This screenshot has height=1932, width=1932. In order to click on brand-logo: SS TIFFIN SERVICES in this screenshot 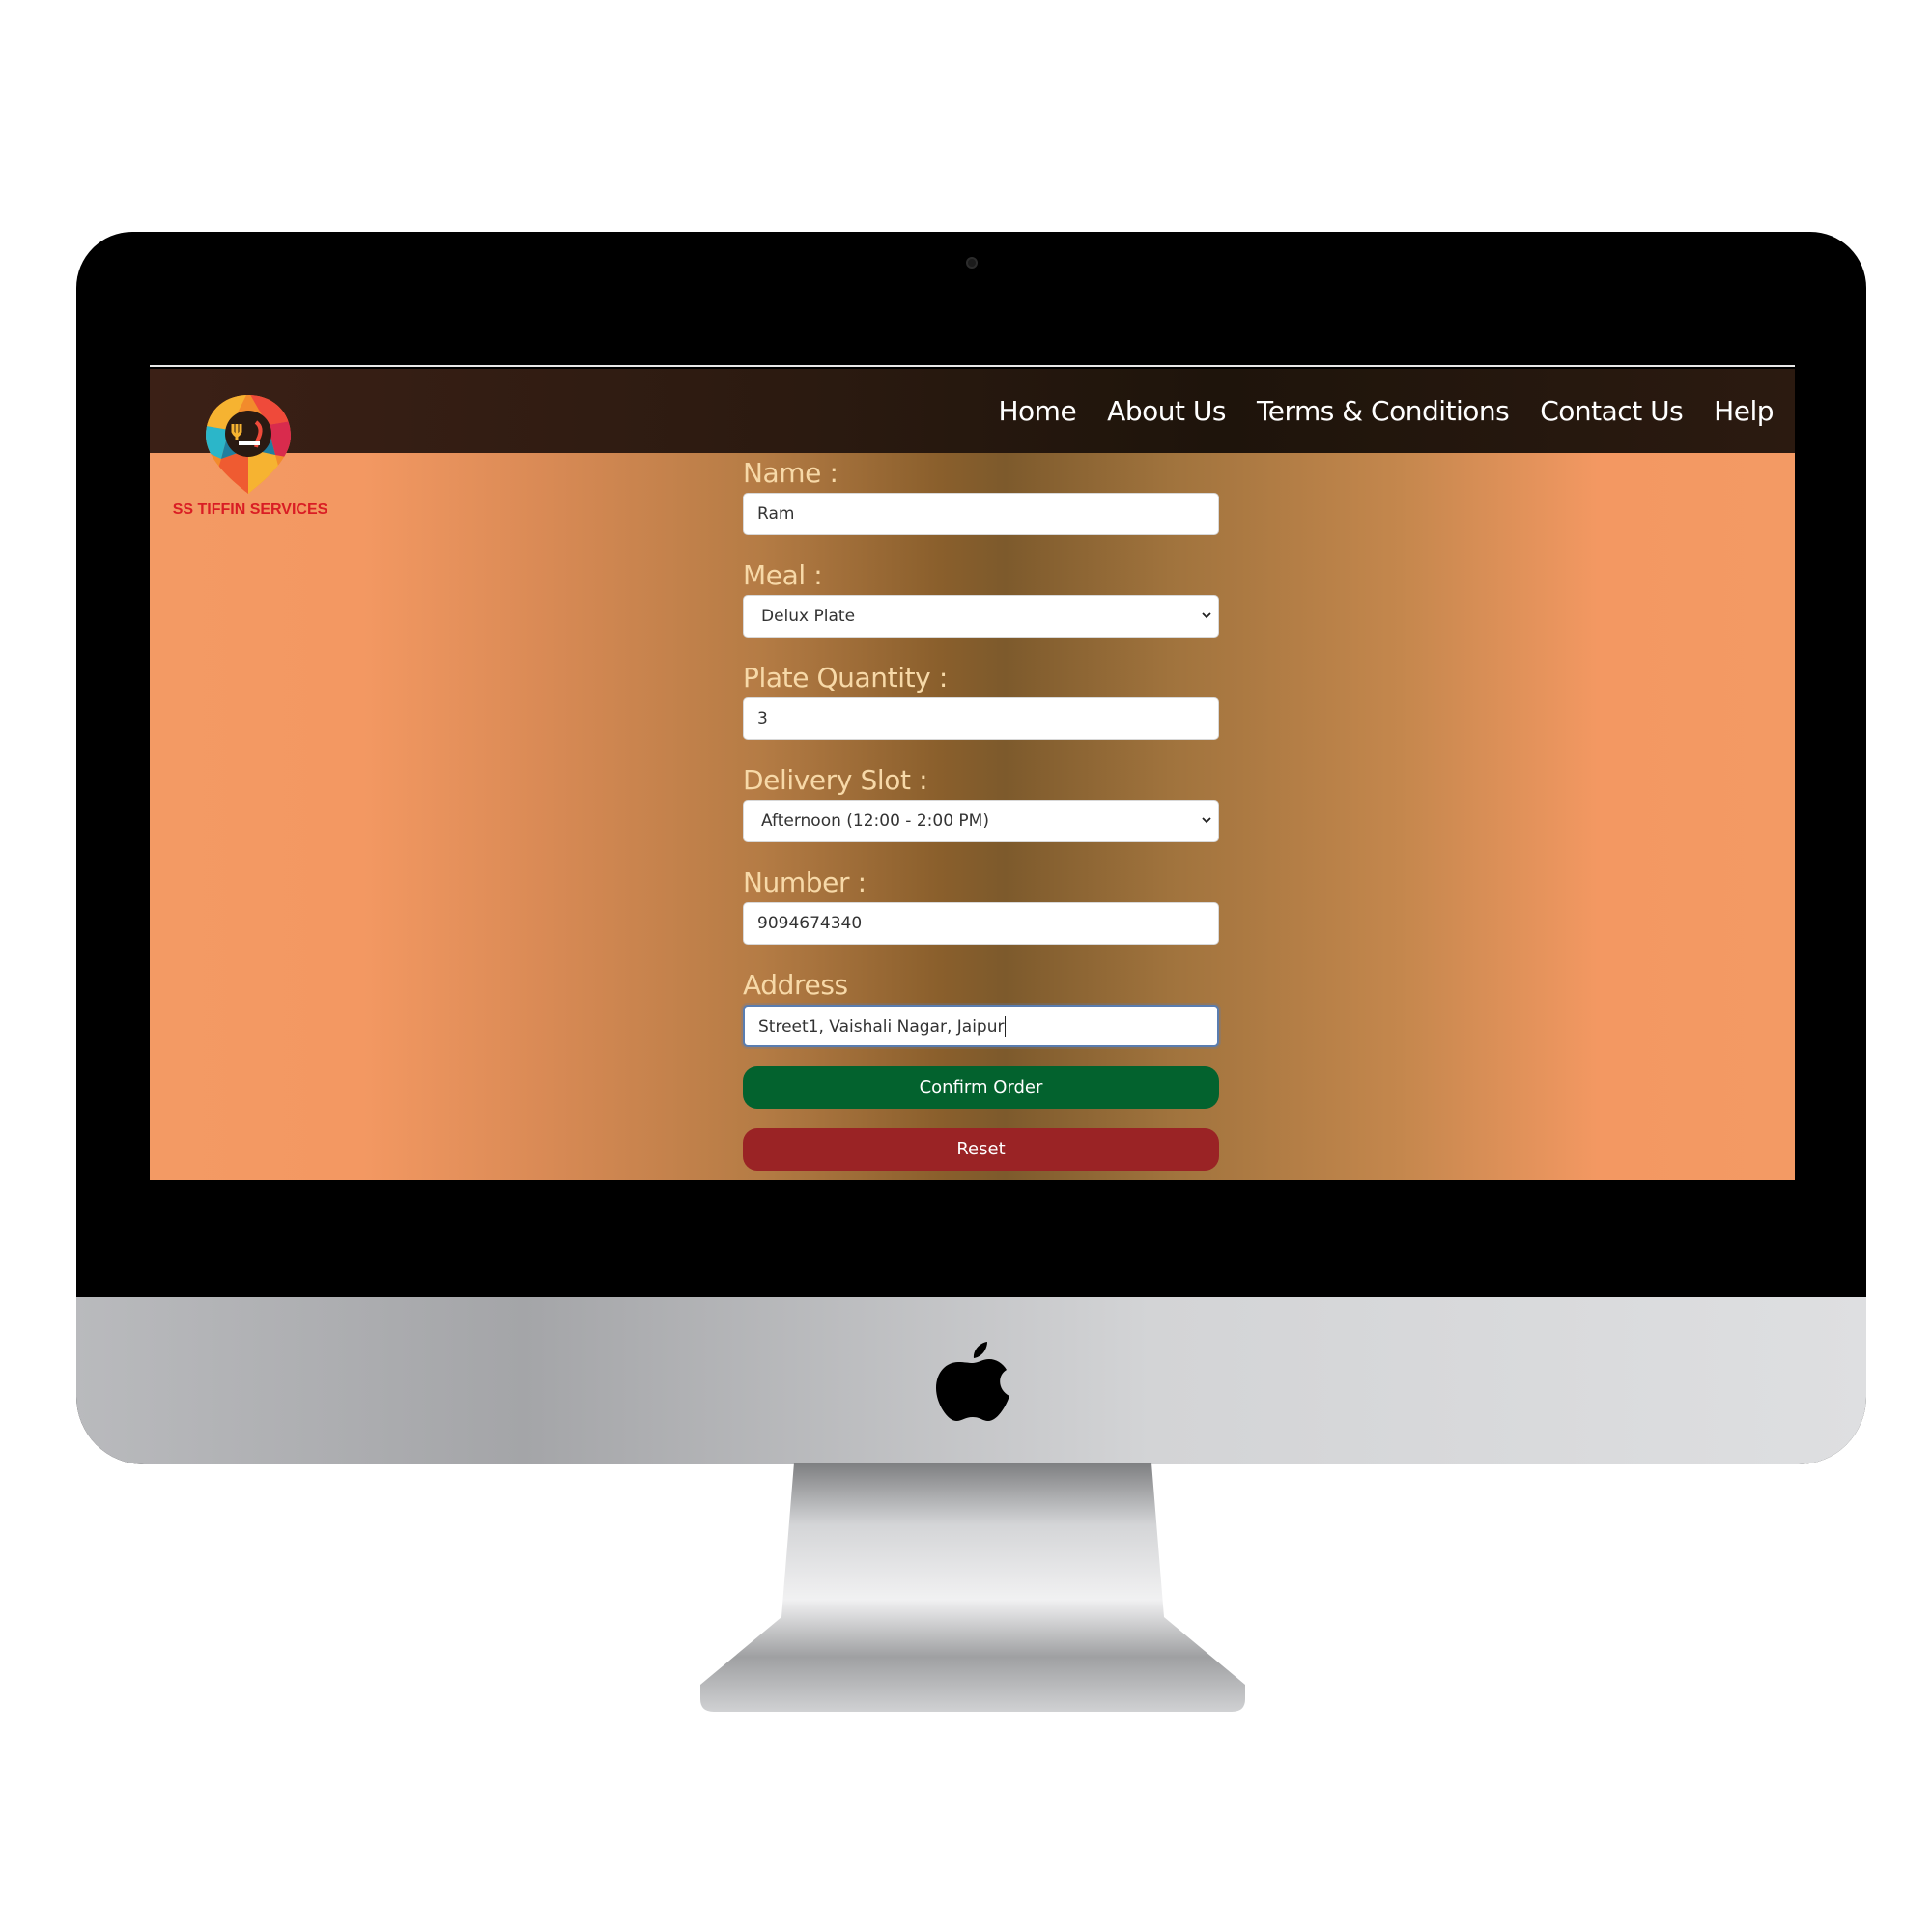, I will do `click(250, 454)`.